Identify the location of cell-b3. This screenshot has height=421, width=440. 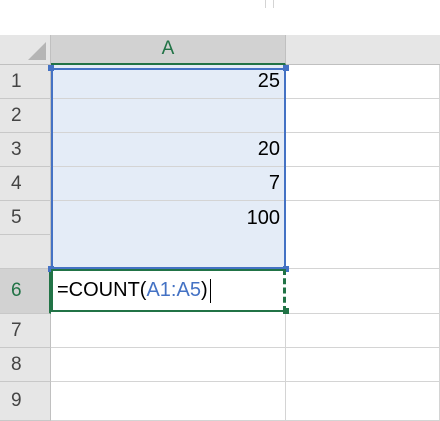
(363, 150).